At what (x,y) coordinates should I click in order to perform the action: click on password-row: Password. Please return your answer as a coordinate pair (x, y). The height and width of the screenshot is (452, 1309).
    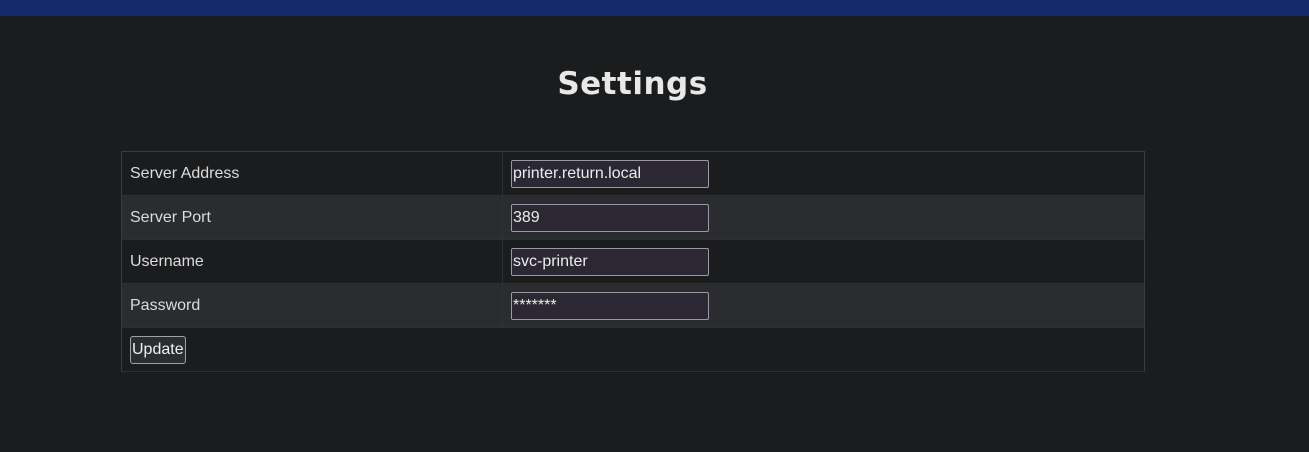
    Looking at the image, I should click on (633, 305).